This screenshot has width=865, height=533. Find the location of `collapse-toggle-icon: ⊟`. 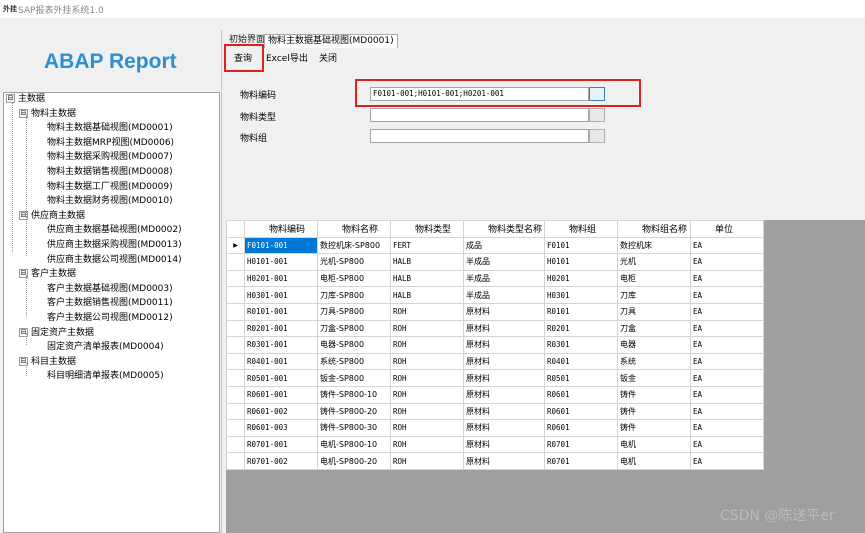

collapse-toggle-icon: ⊟ is located at coordinates (10, 98).